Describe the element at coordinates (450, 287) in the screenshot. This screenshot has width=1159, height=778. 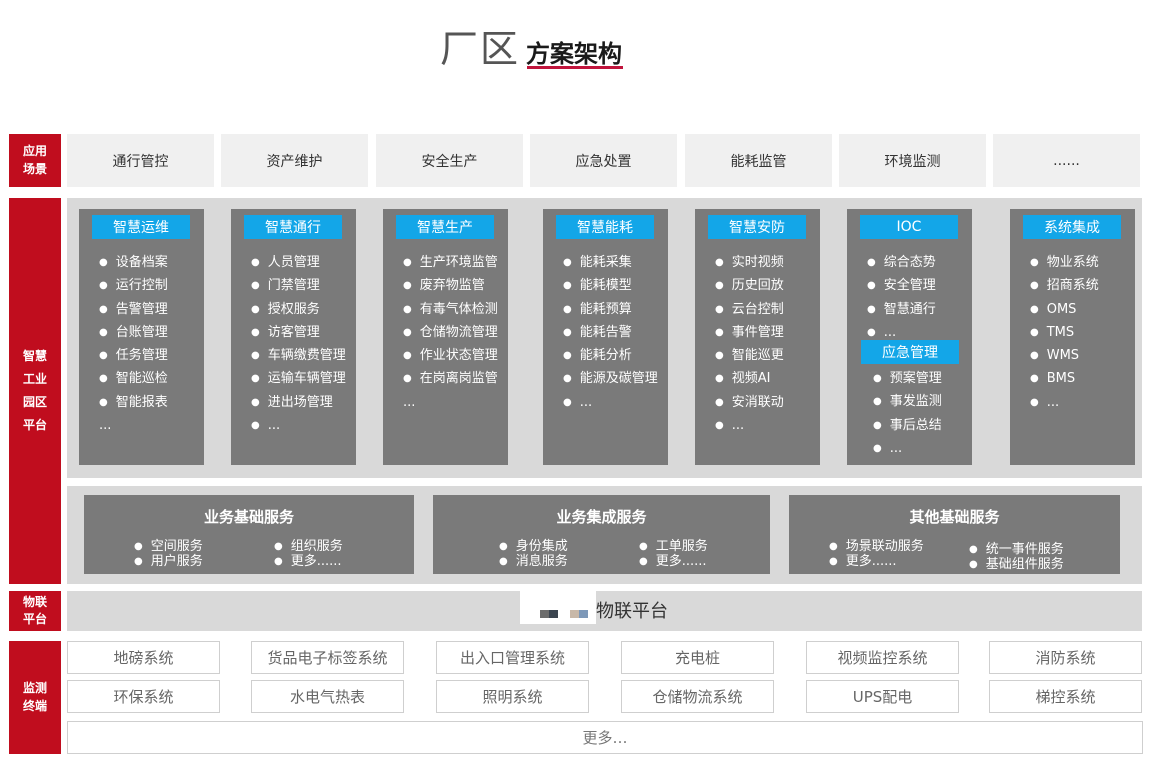
I see `list-item: 废弃物监管` at that location.